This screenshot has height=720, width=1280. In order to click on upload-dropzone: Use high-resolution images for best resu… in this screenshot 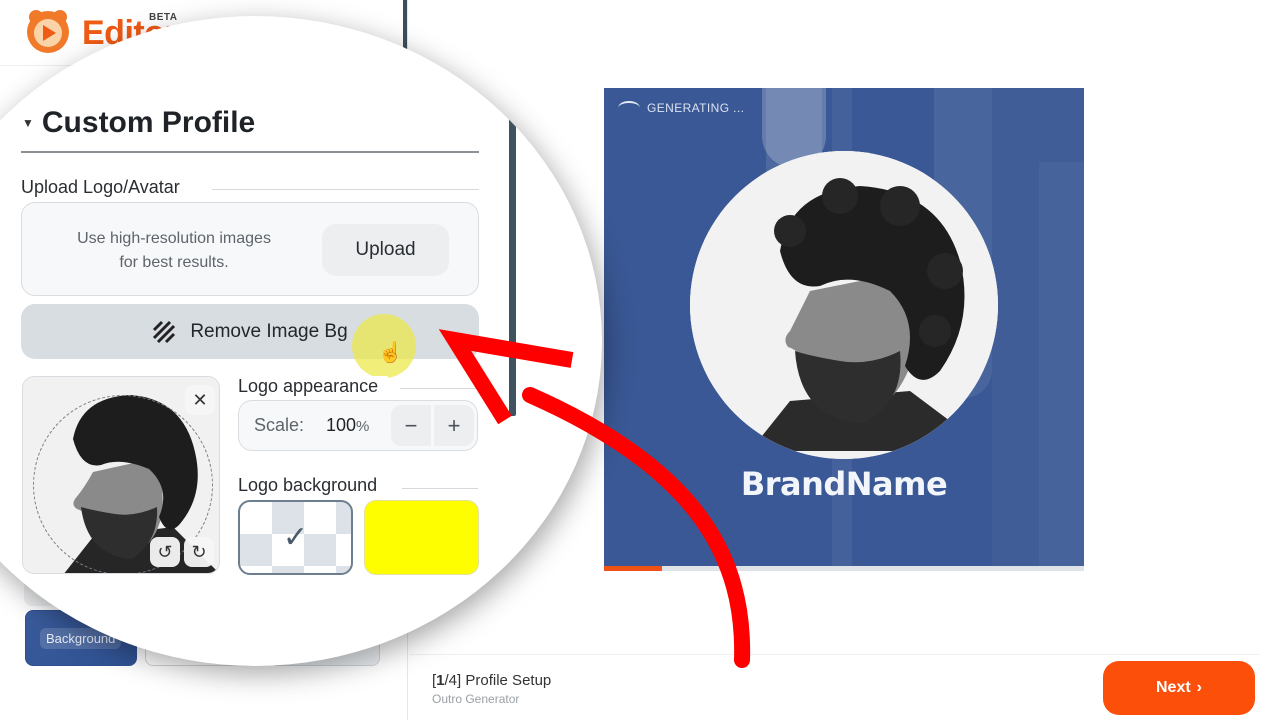, I will do `click(250, 249)`.